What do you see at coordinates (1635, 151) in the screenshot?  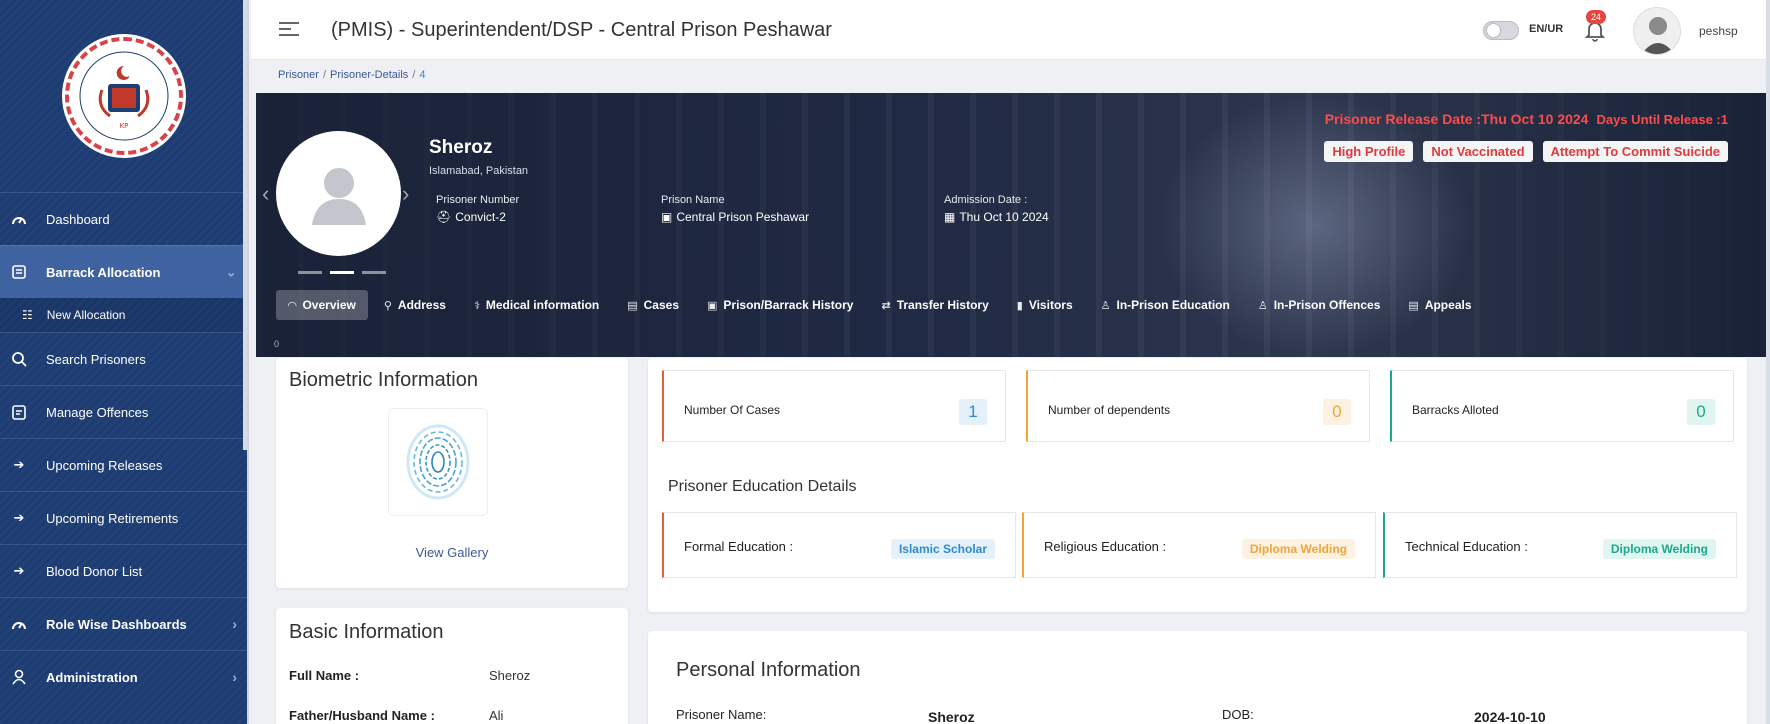 I see `status-badge: Attempt To Commit Suicide` at bounding box center [1635, 151].